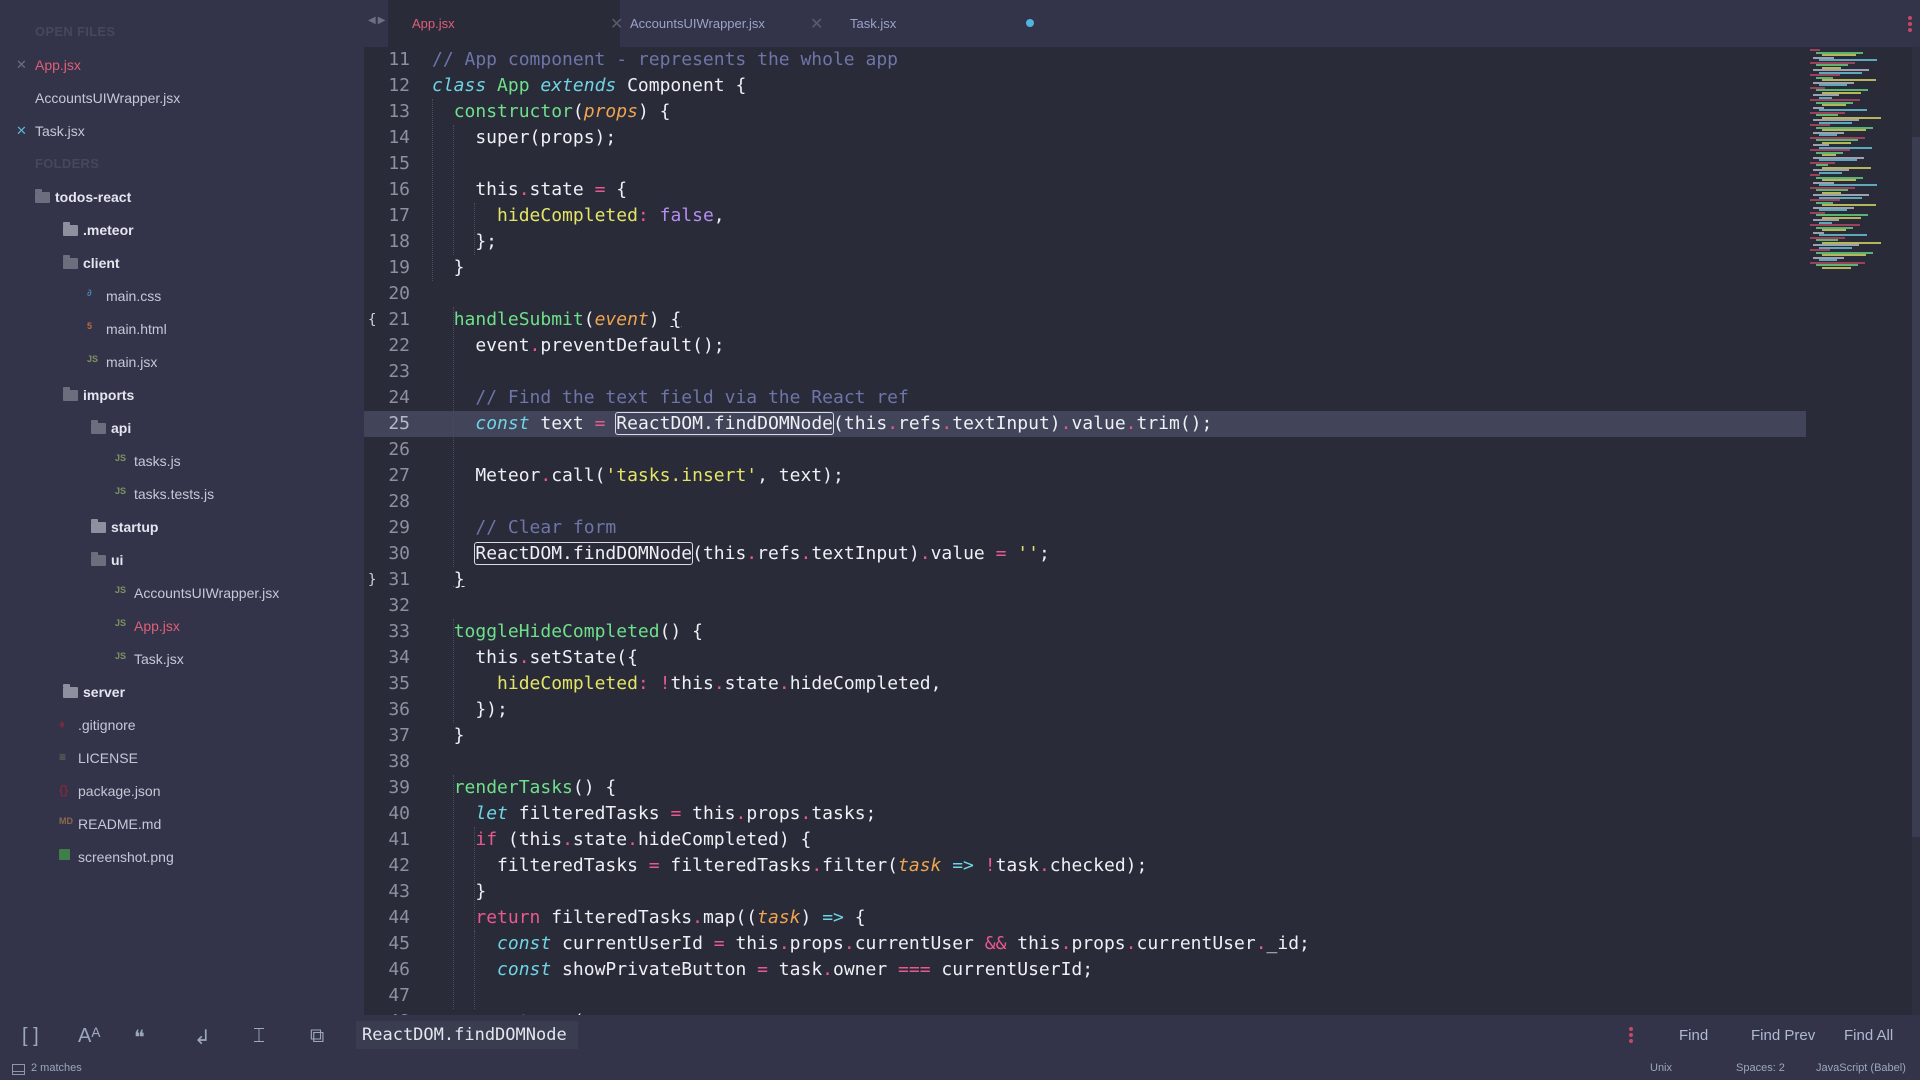 This screenshot has width=1920, height=1080. Describe the element at coordinates (1044, 553) in the screenshot. I see `code-token: ;` at that location.